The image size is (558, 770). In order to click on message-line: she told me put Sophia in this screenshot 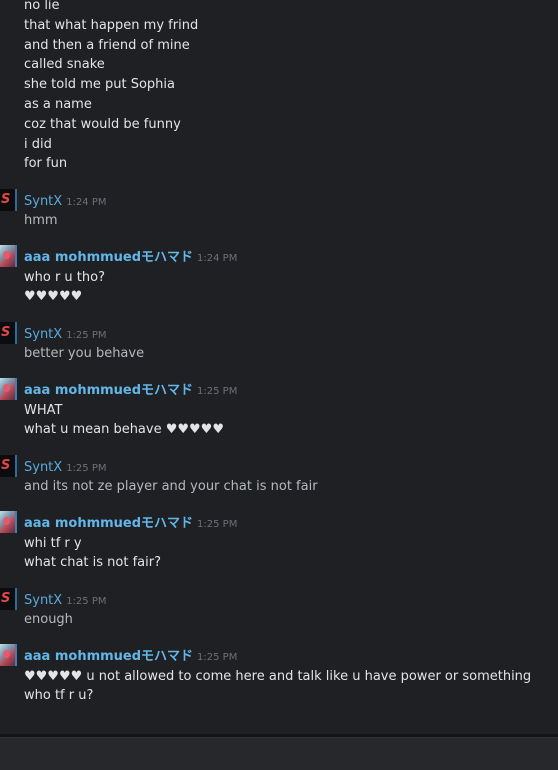, I will do `click(99, 85)`.